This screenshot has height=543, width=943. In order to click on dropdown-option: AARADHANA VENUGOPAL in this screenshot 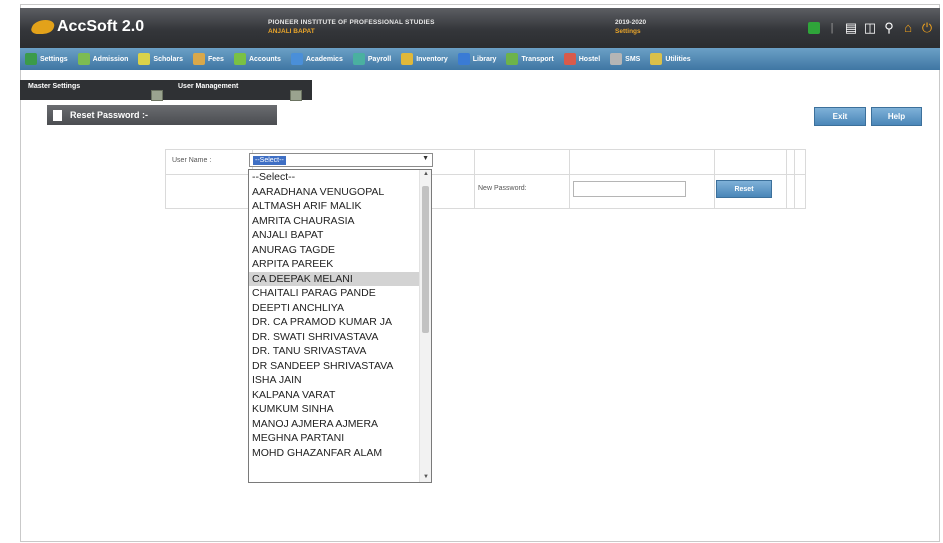, I will do `click(334, 192)`.